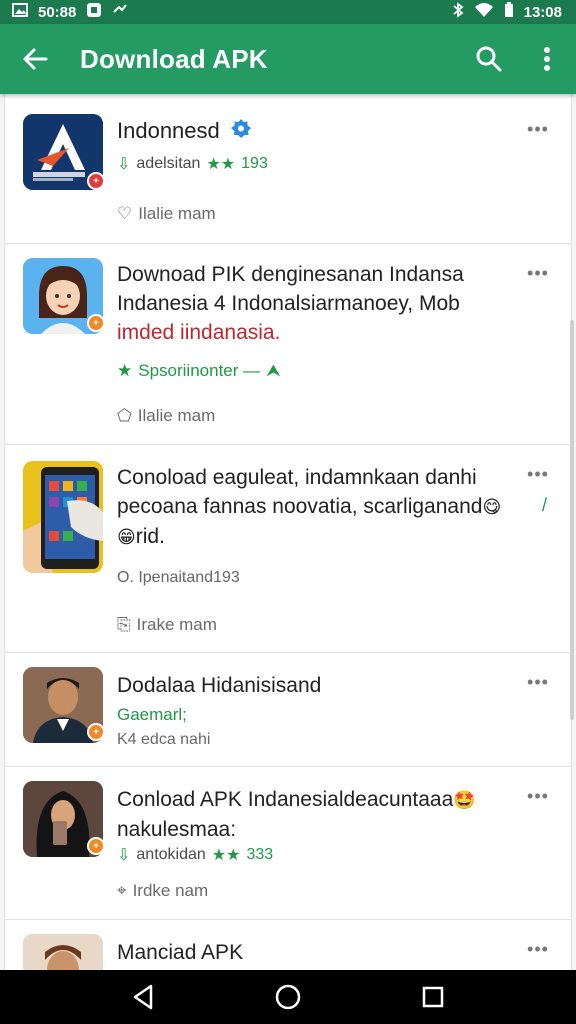 This screenshot has width=576, height=1024. What do you see at coordinates (199, 332) in the screenshot?
I see `item-title-line: imded iindanasia.` at bounding box center [199, 332].